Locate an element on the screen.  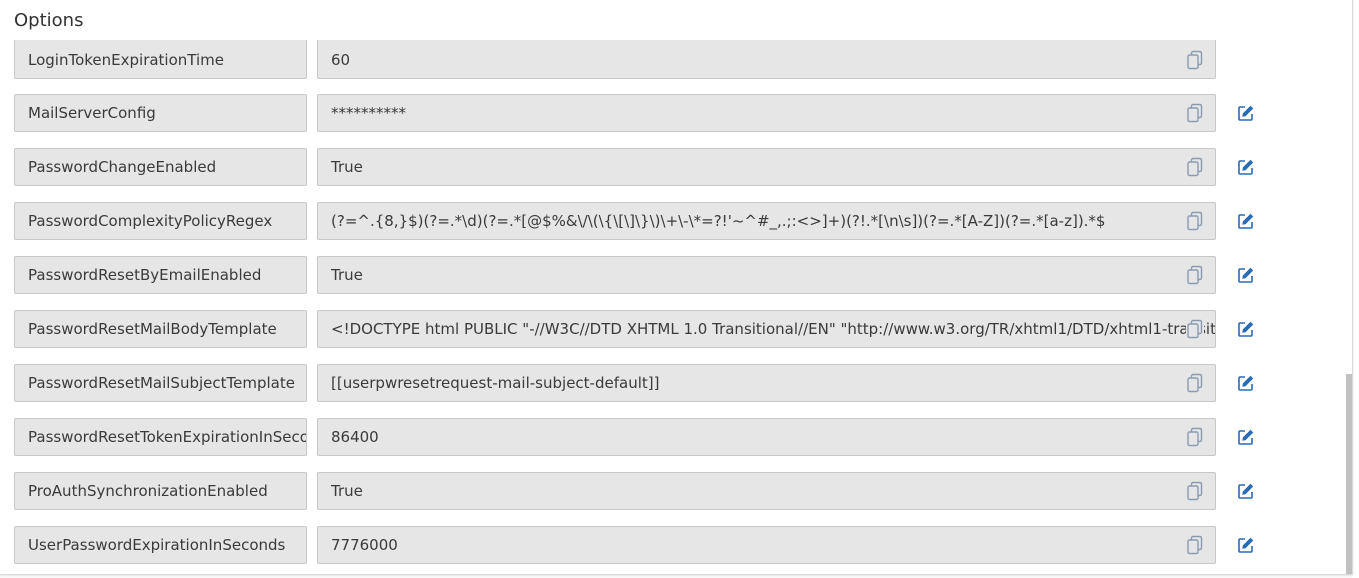
option-key: UserPasswordExpirationInSeconds is located at coordinates (160, 545).